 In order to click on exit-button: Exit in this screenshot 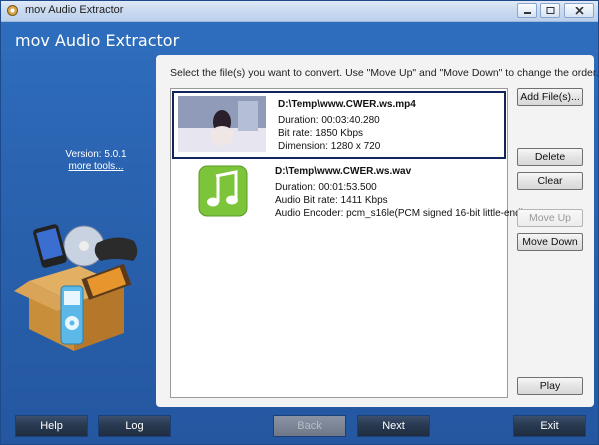, I will do `click(549, 426)`.